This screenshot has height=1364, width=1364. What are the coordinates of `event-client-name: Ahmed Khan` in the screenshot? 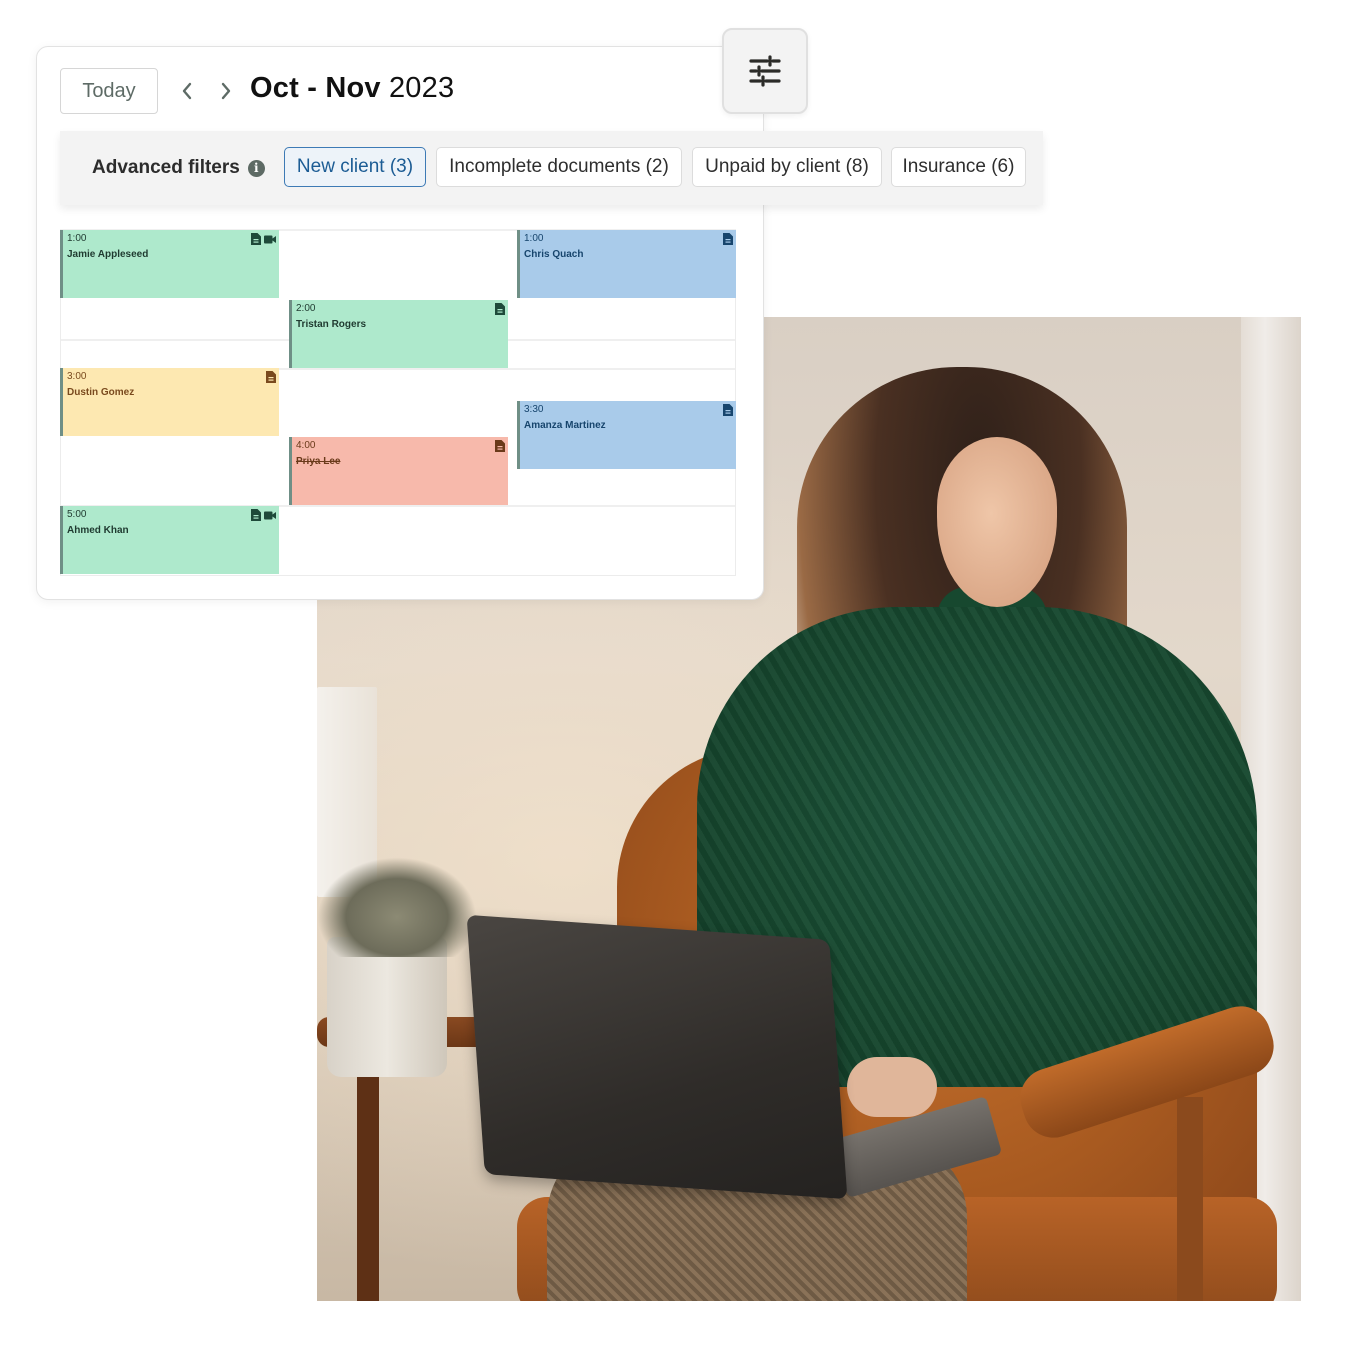 It's located at (98, 530).